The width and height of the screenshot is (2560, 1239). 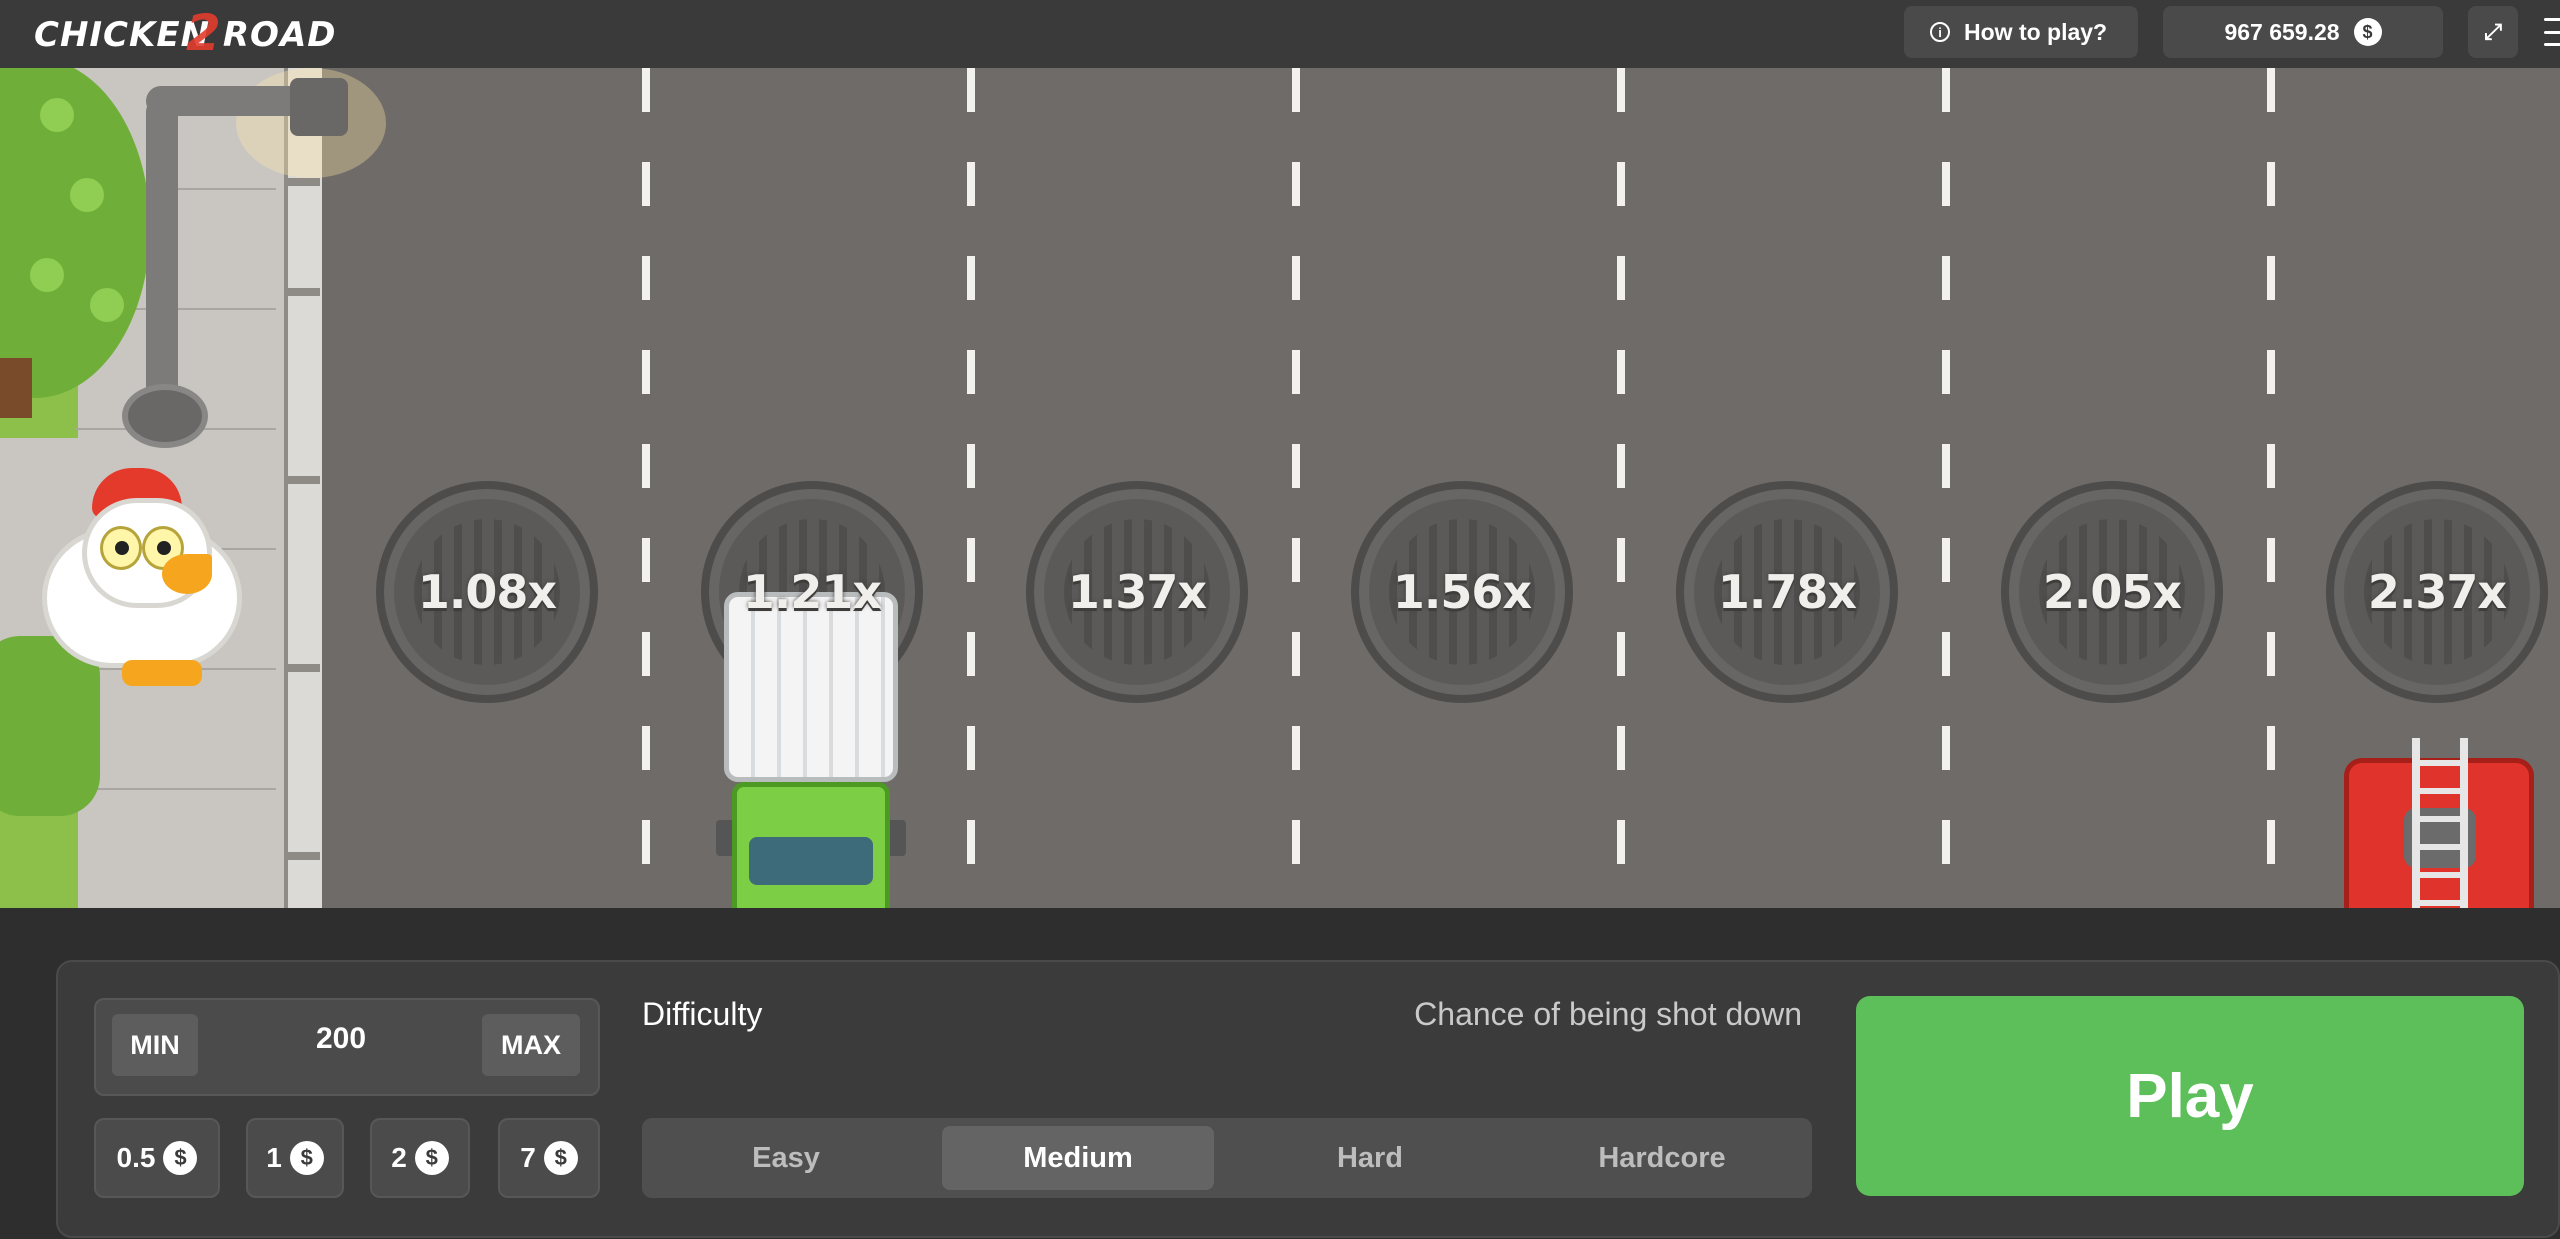 What do you see at coordinates (2190, 1096) in the screenshot?
I see `play-button: Play` at bounding box center [2190, 1096].